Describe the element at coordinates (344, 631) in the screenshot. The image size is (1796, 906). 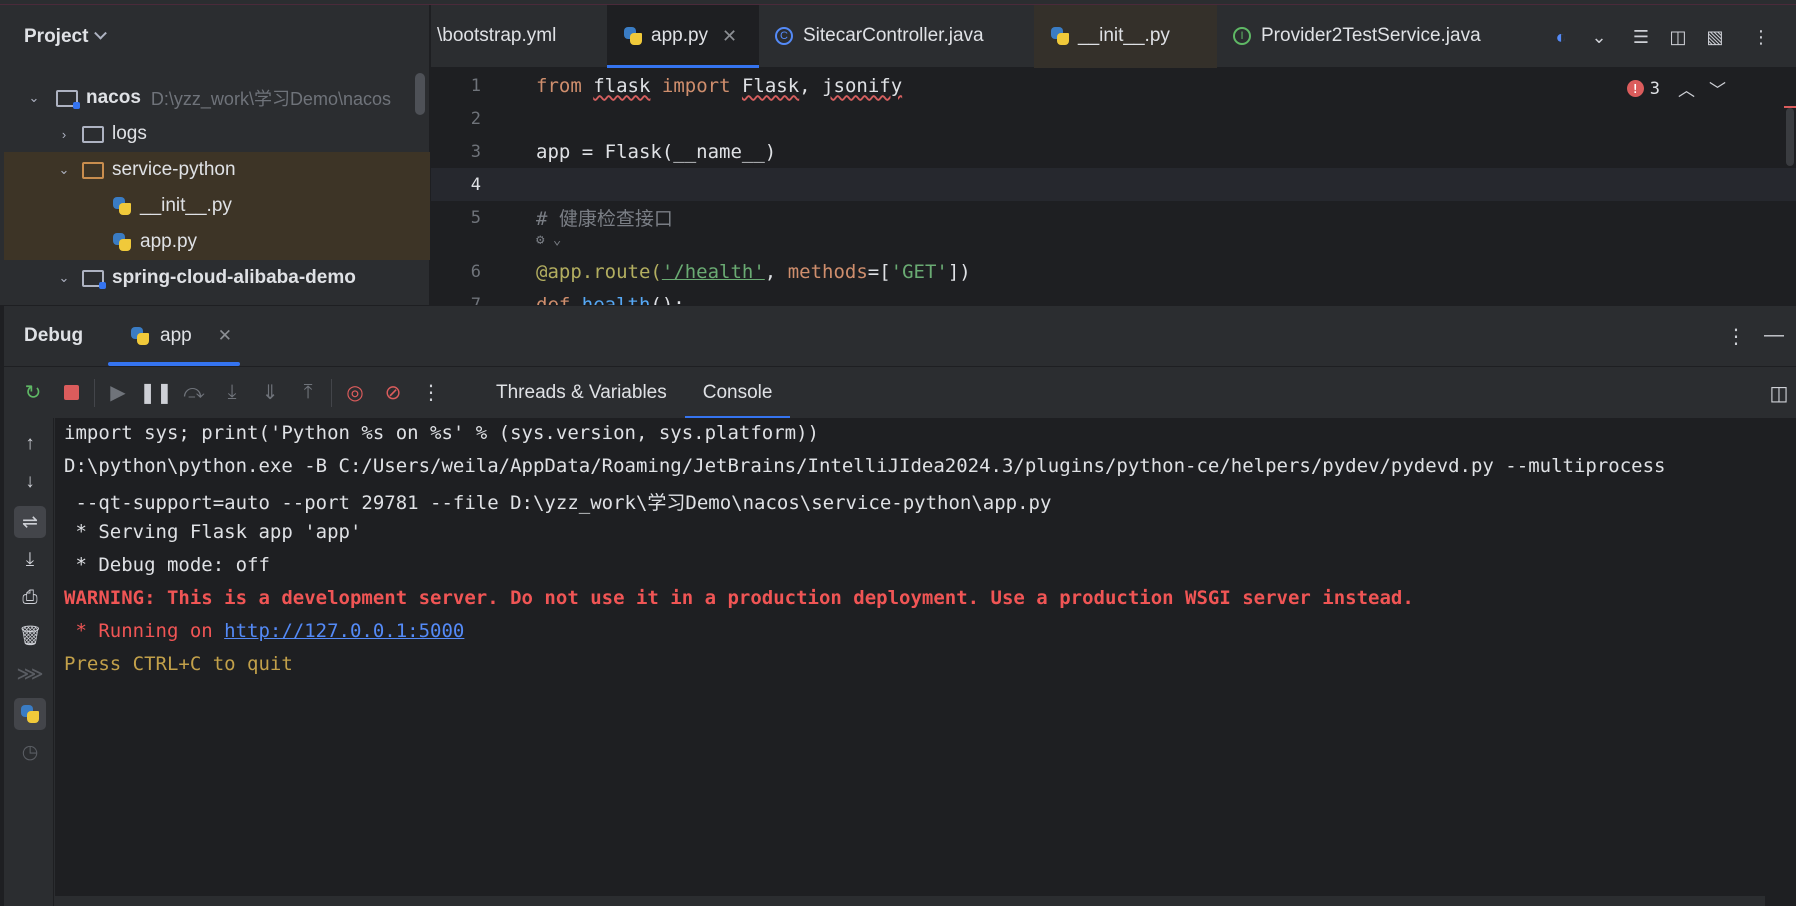
I see `server-url-link: http://127.0.0.1:5000` at that location.